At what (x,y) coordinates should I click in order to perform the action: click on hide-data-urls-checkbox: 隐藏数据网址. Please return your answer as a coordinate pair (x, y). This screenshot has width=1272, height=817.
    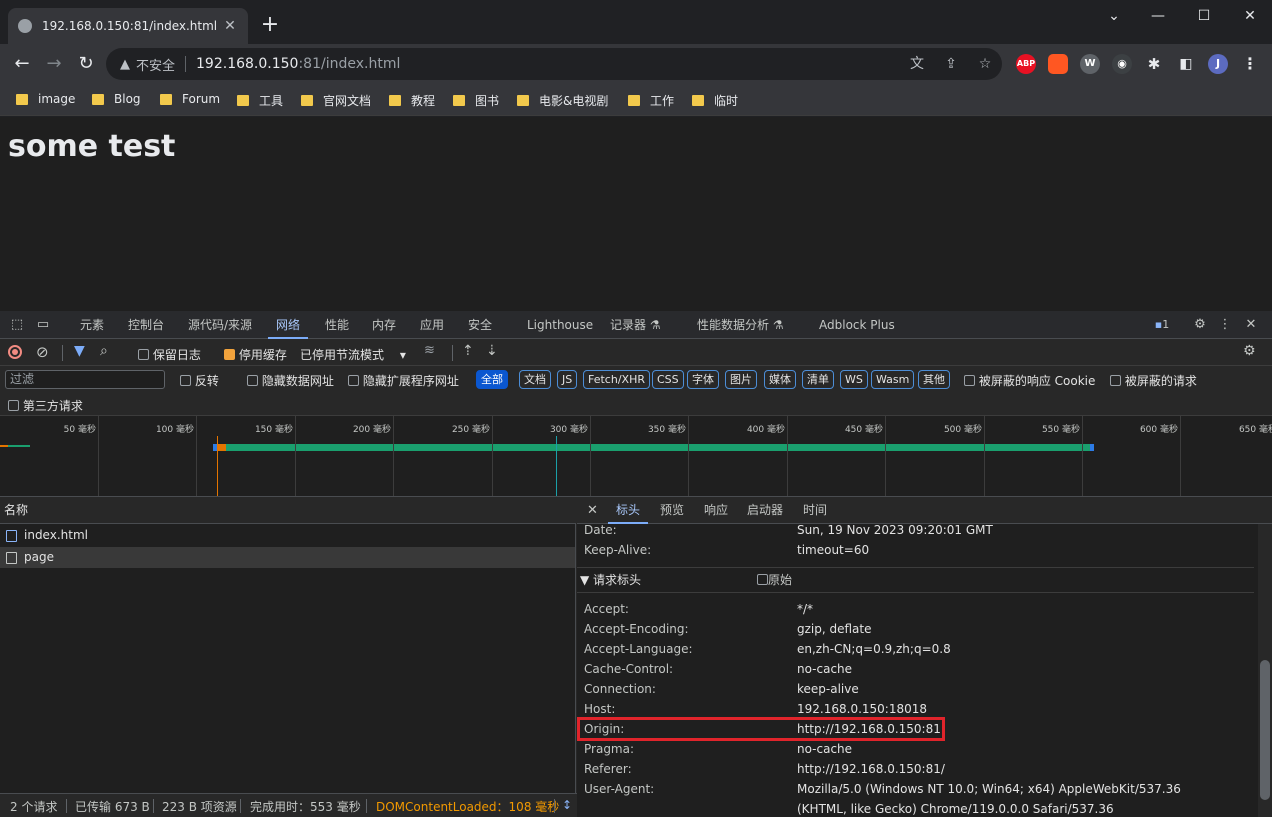
    Looking at the image, I should click on (290, 380).